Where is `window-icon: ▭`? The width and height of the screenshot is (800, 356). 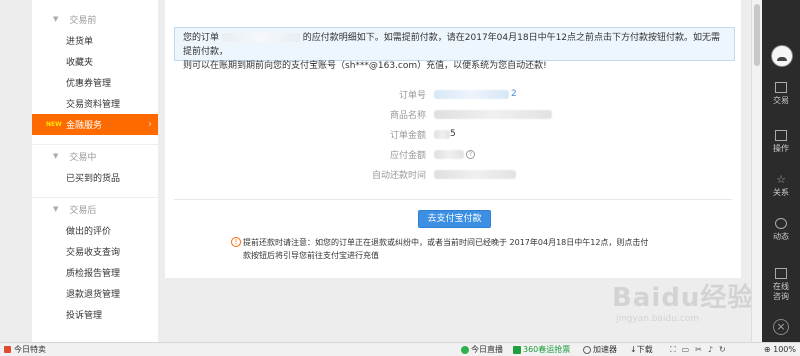
window-icon: ▭ is located at coordinates (688, 349).